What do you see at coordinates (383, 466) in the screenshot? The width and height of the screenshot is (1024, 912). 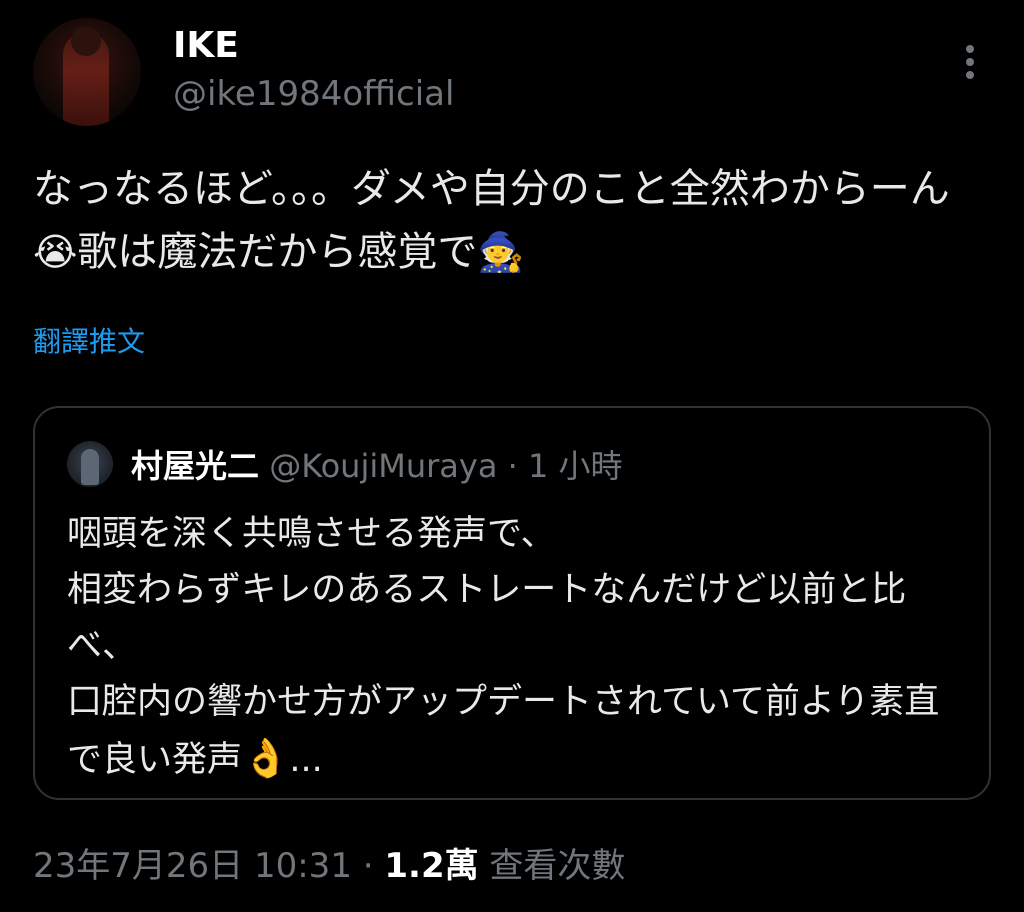 I see `quoted-author-handle: @KoujiMuraya` at bounding box center [383, 466].